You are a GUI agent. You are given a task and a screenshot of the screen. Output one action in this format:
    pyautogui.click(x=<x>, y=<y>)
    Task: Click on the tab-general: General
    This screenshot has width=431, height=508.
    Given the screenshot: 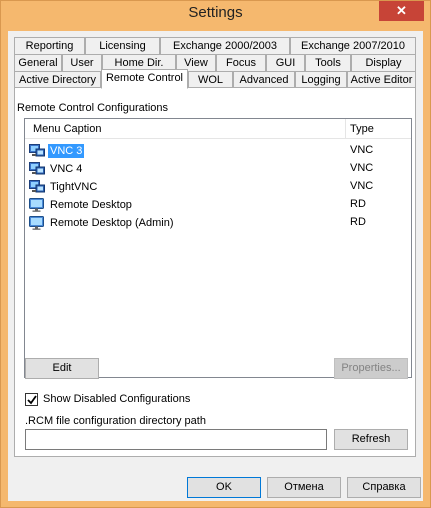 What is the action you would take?
    pyautogui.click(x=38, y=63)
    